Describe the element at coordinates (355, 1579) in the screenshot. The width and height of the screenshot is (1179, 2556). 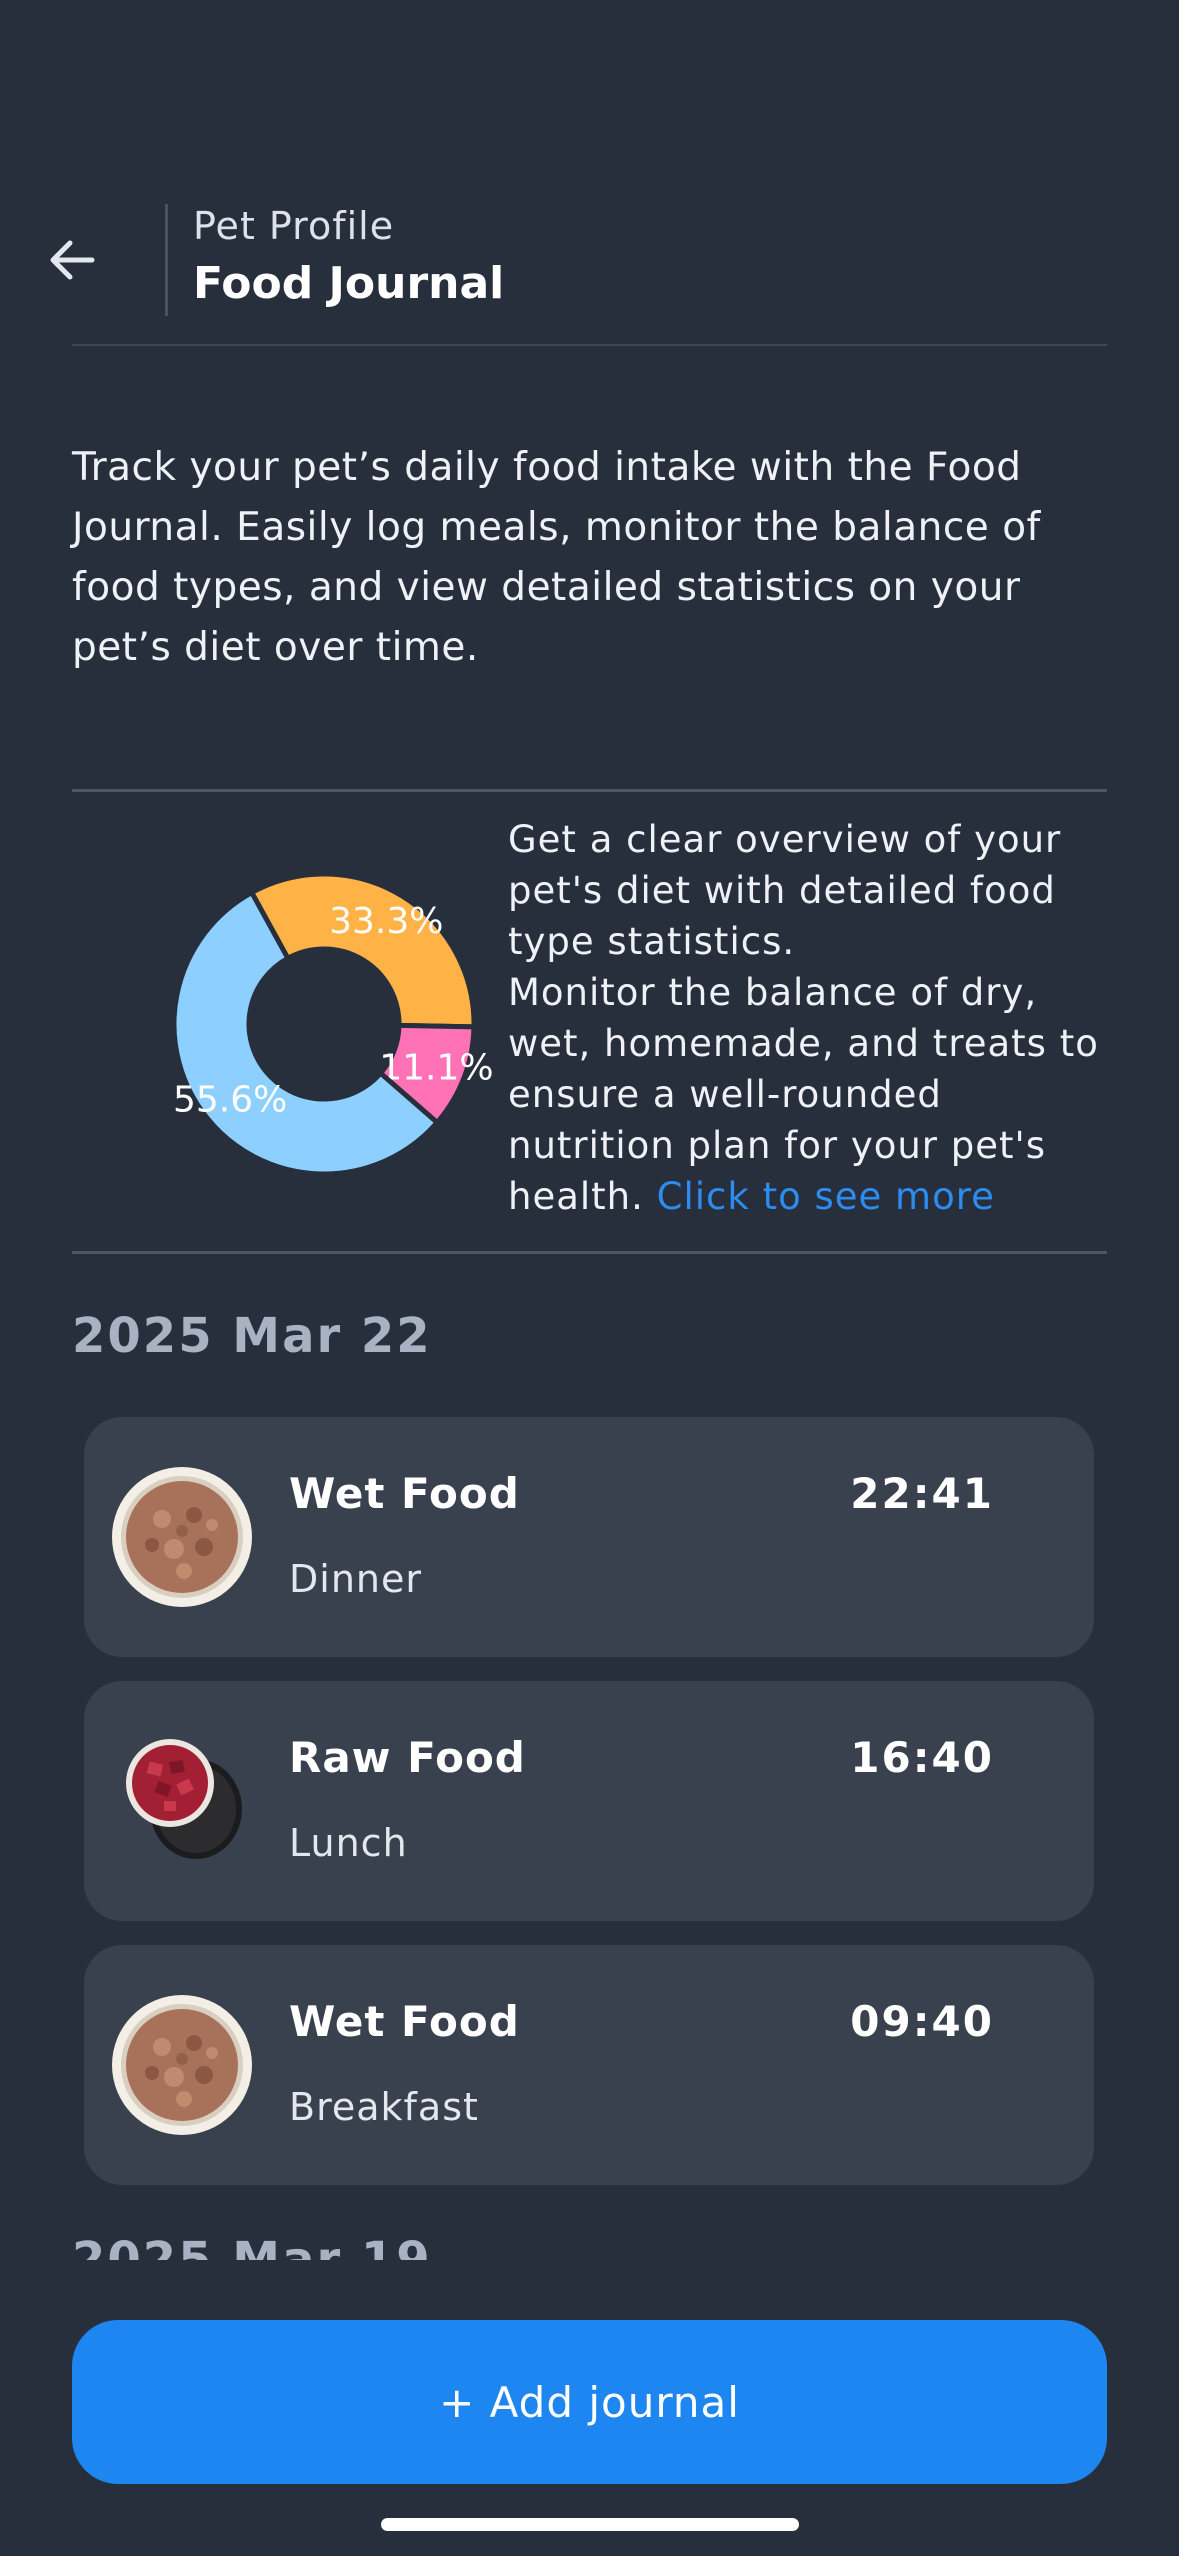
I see `entry-meal: Dinner` at that location.